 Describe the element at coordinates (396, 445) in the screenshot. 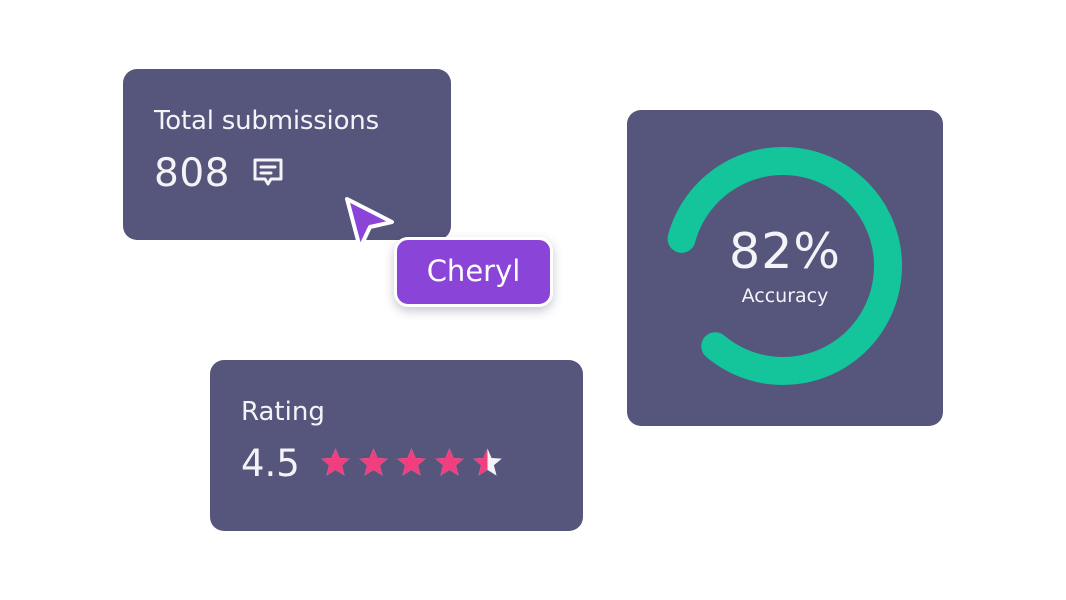

I see `rating-card: Rating 4.5` at that location.